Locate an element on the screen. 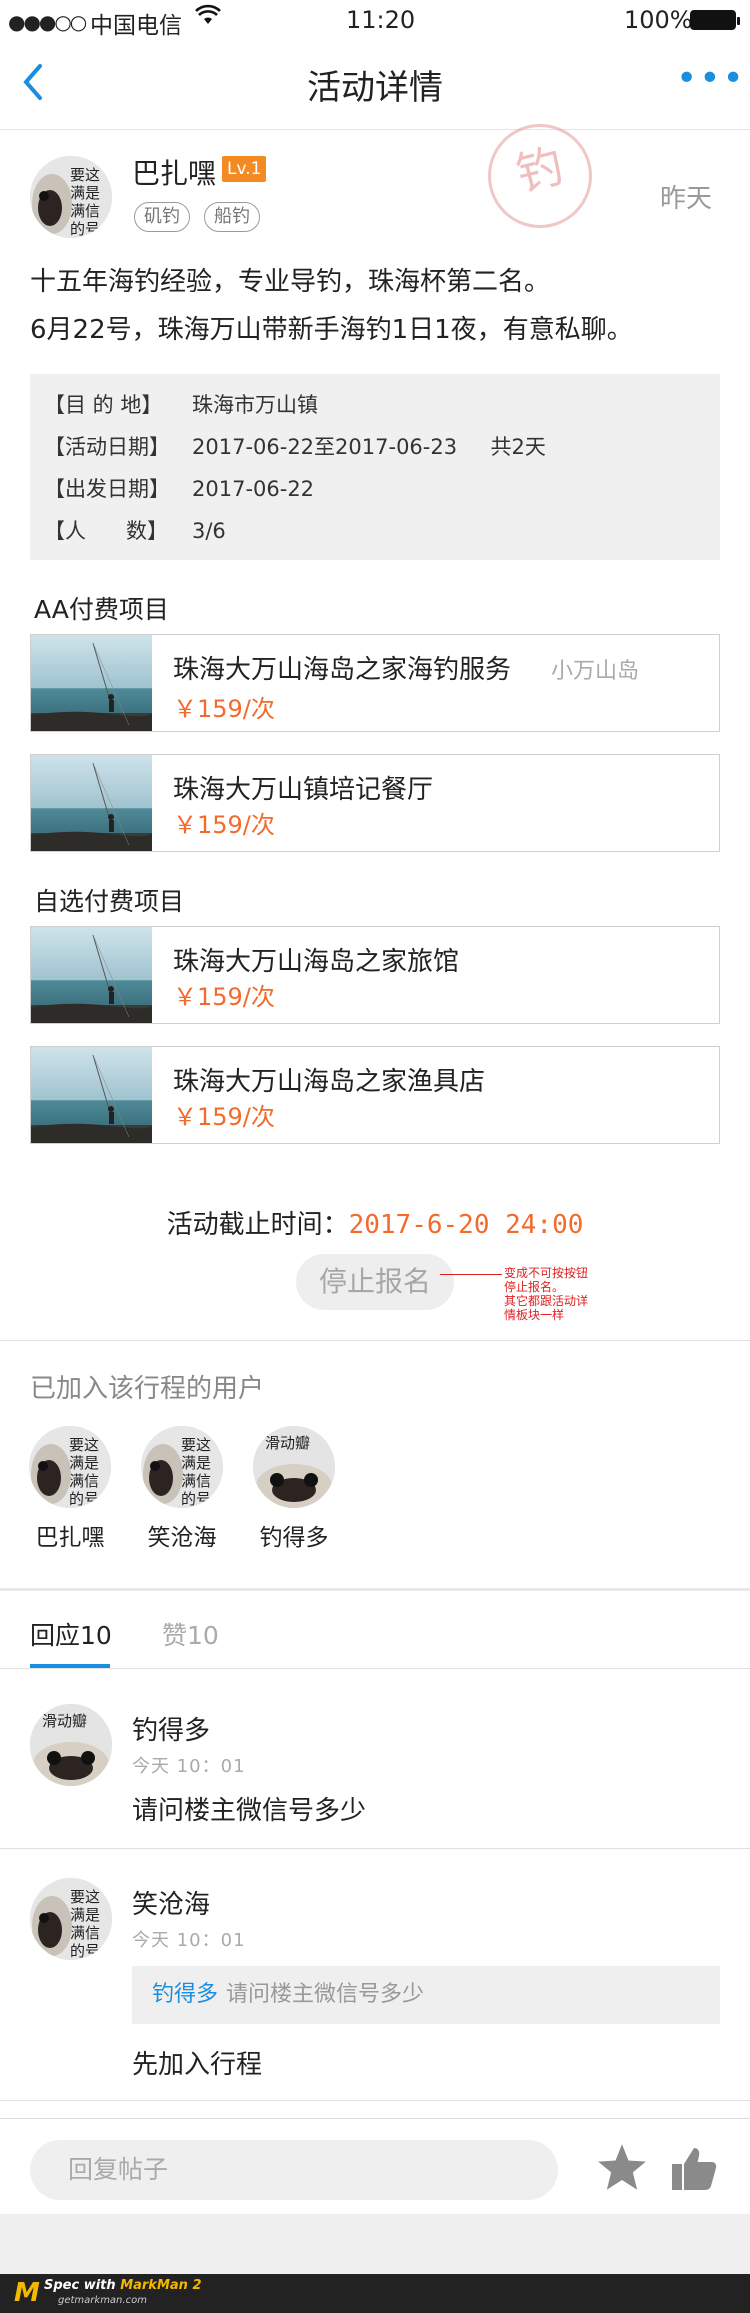 The height and width of the screenshot is (2313, 750). status-bar: ●●●○○ 中国电信 11:20 100% is located at coordinates (375, 20).